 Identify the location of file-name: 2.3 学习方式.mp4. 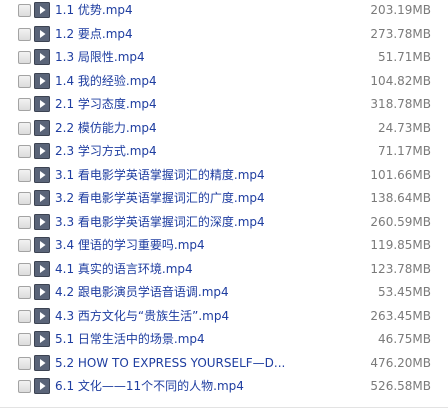
(106, 151).